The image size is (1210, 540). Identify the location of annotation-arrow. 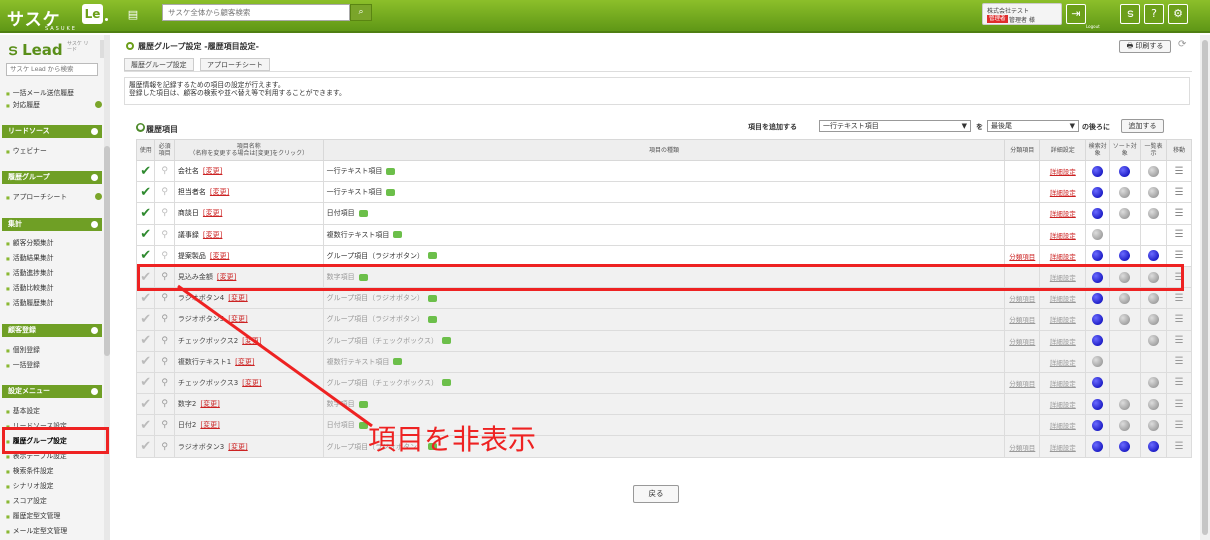
(275, 356).